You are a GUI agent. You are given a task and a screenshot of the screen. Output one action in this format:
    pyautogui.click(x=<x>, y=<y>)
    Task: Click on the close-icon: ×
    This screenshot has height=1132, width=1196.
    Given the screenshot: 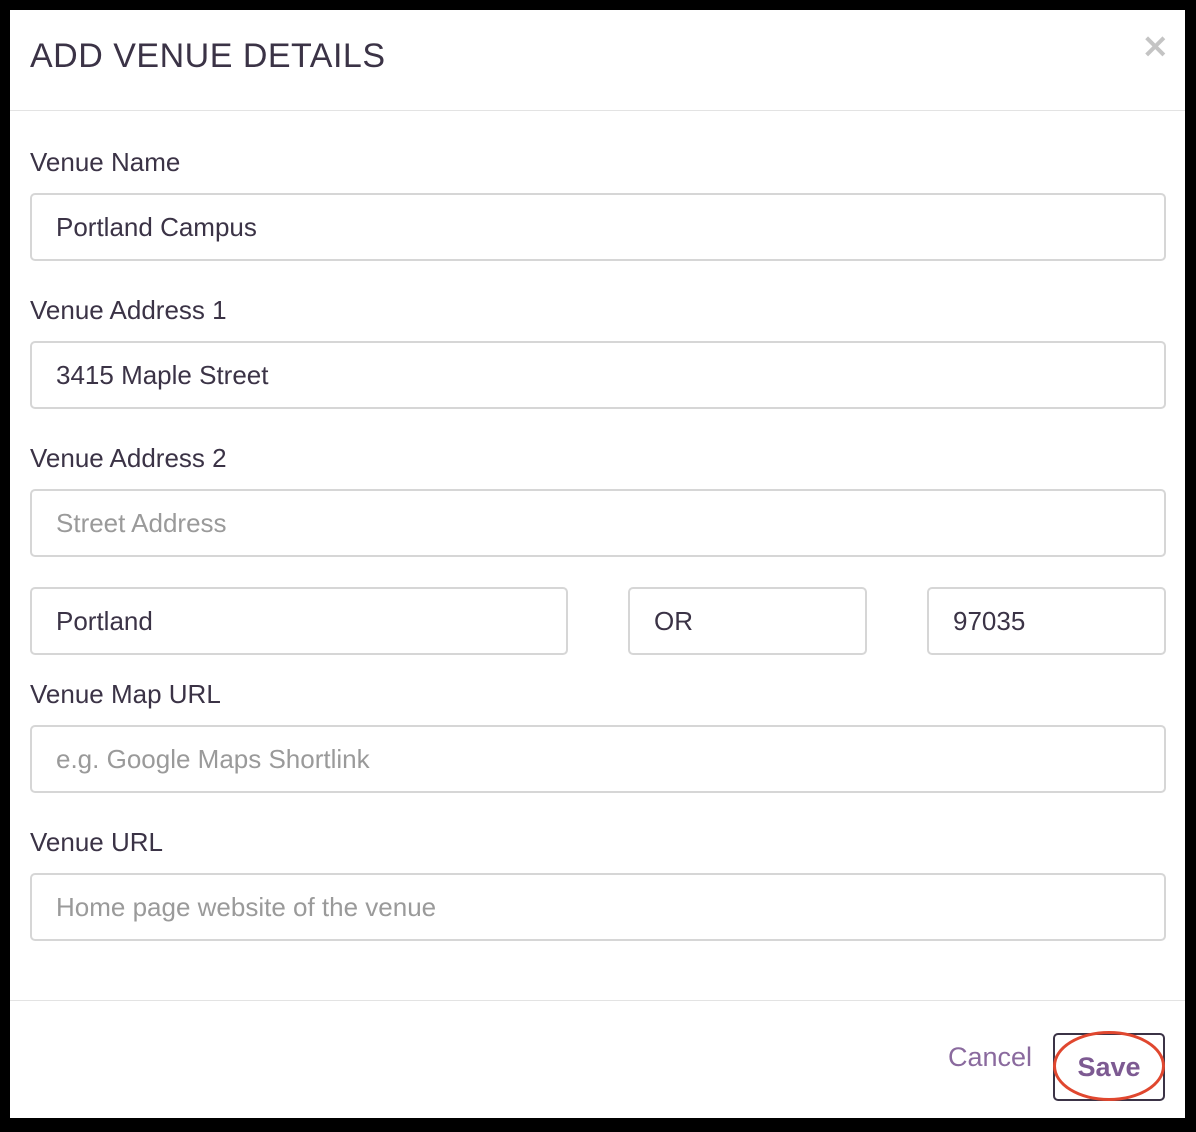 What is the action you would take?
    pyautogui.click(x=1155, y=46)
    